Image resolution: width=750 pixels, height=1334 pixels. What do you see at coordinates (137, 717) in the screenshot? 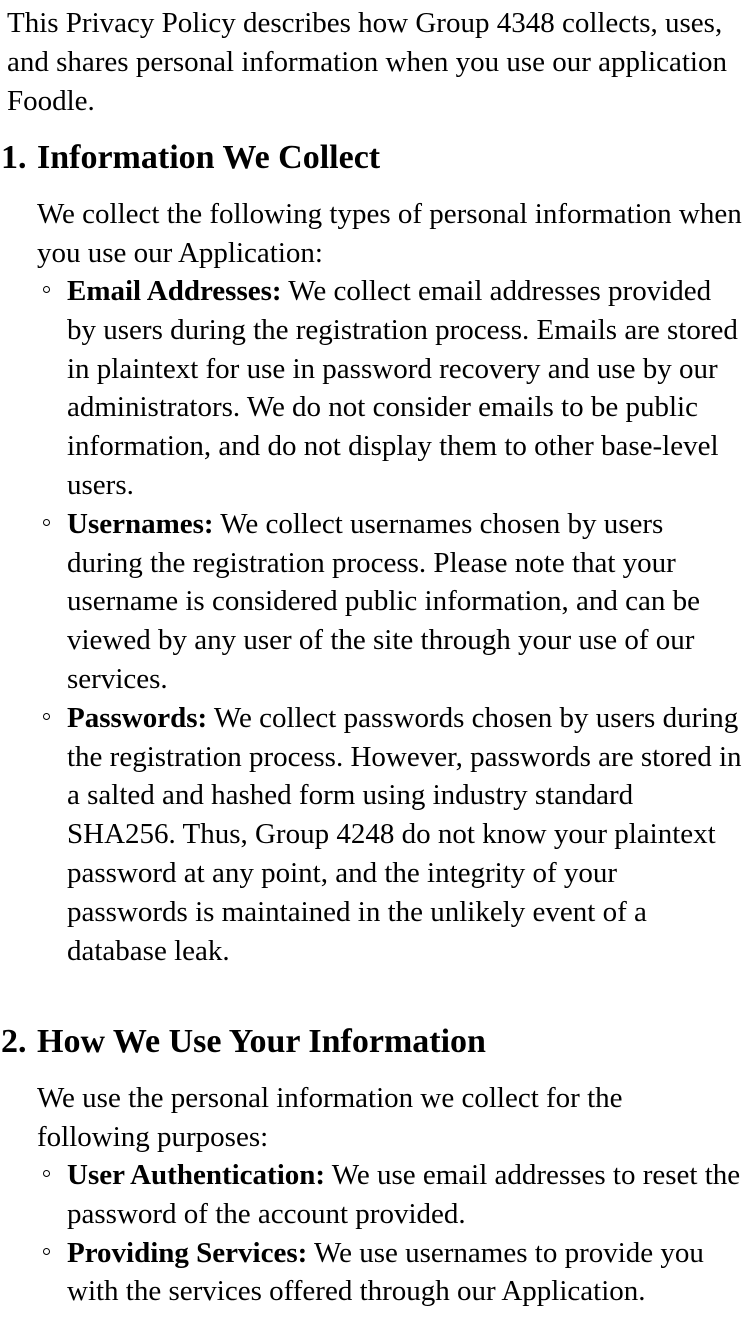
I see `list-item-term: Passwords:` at bounding box center [137, 717].